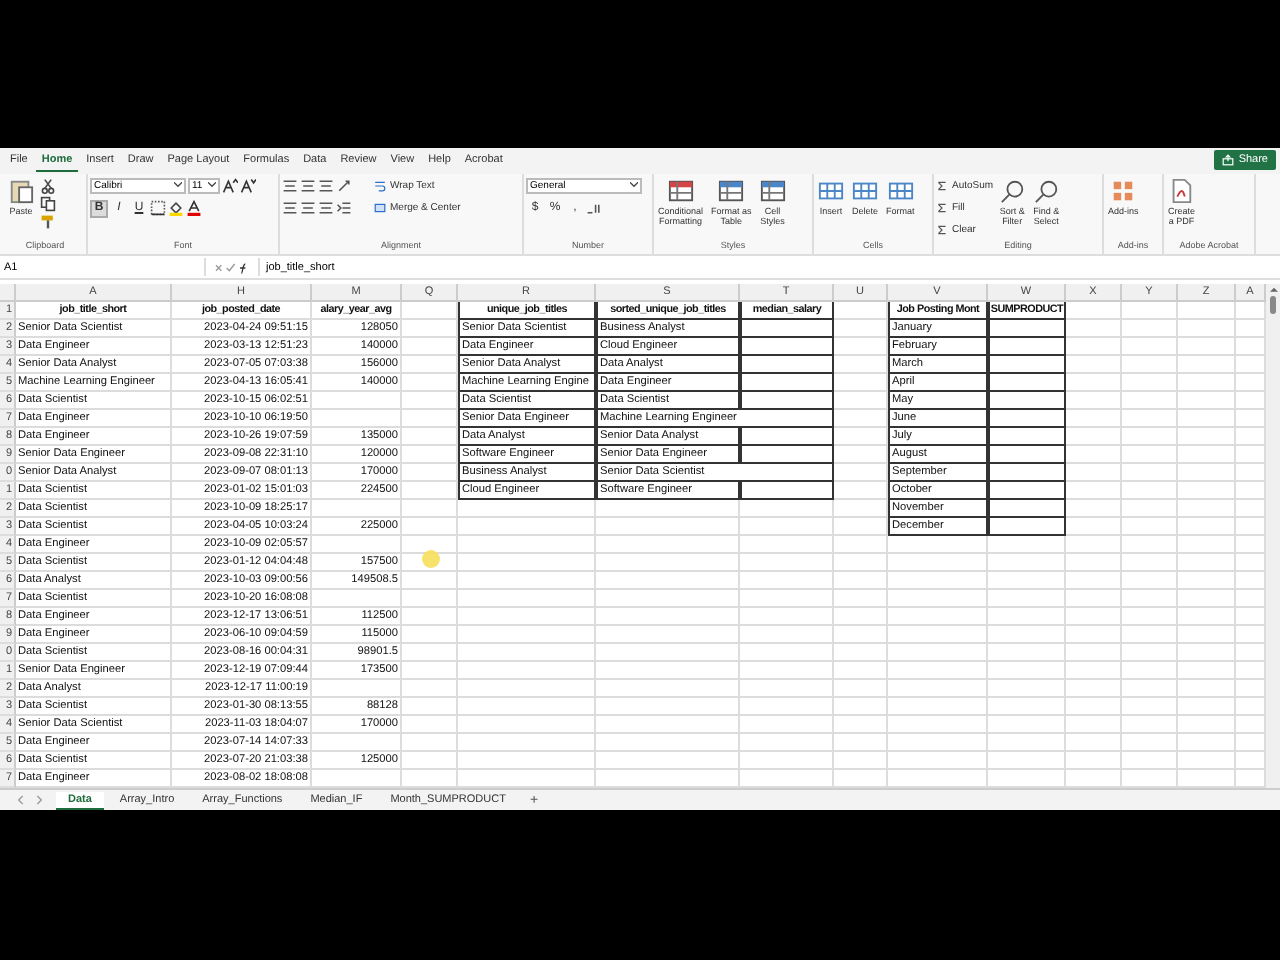 The image size is (1280, 960). Describe the element at coordinates (48, 185) in the screenshot. I see `cut-icon` at that location.